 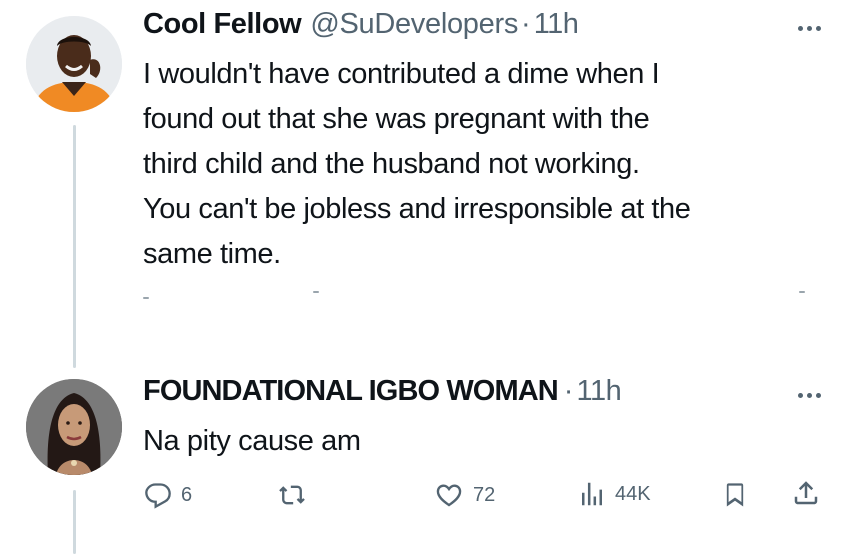 I want to click on reply-count: 6, so click(x=187, y=494).